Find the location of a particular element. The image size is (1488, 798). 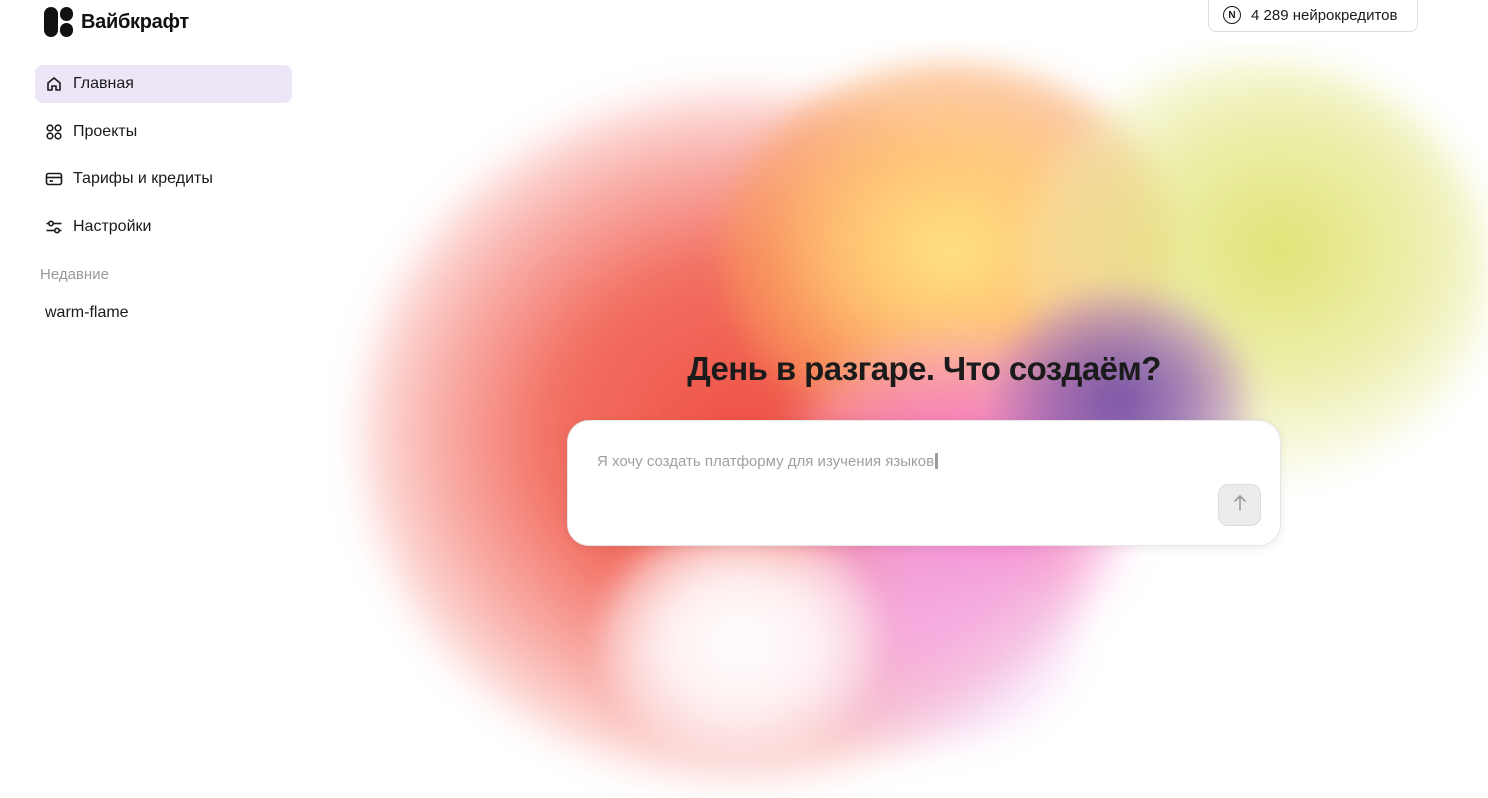

neuro-credits-icon: N is located at coordinates (1232, 15).